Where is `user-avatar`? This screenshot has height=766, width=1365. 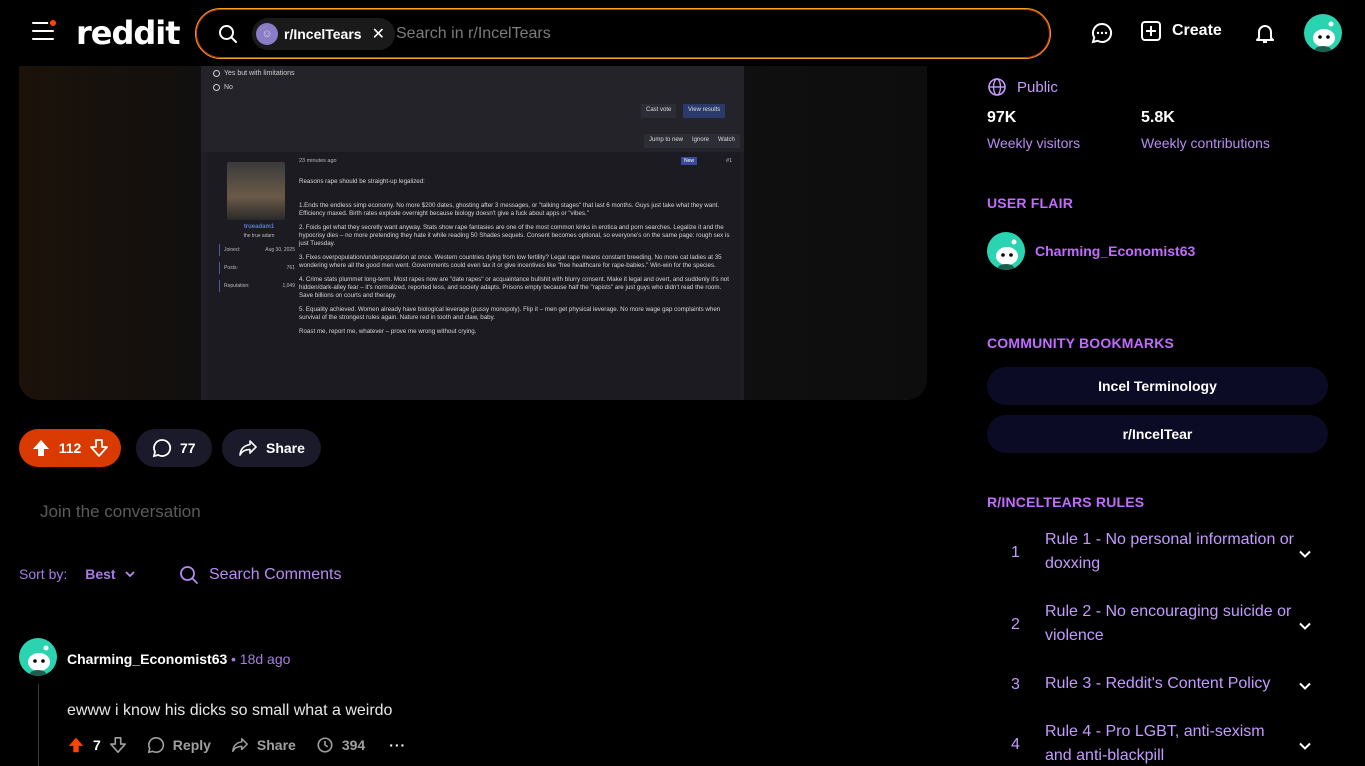
user-avatar is located at coordinates (1323, 33).